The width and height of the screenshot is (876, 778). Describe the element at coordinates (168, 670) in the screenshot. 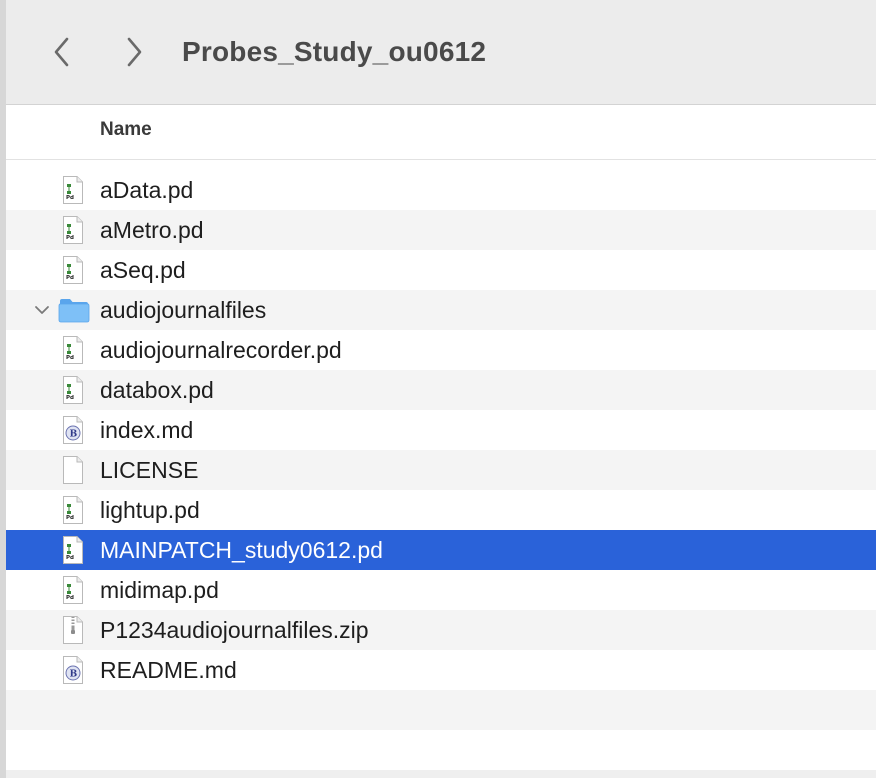

I see `file-name: README.md` at that location.